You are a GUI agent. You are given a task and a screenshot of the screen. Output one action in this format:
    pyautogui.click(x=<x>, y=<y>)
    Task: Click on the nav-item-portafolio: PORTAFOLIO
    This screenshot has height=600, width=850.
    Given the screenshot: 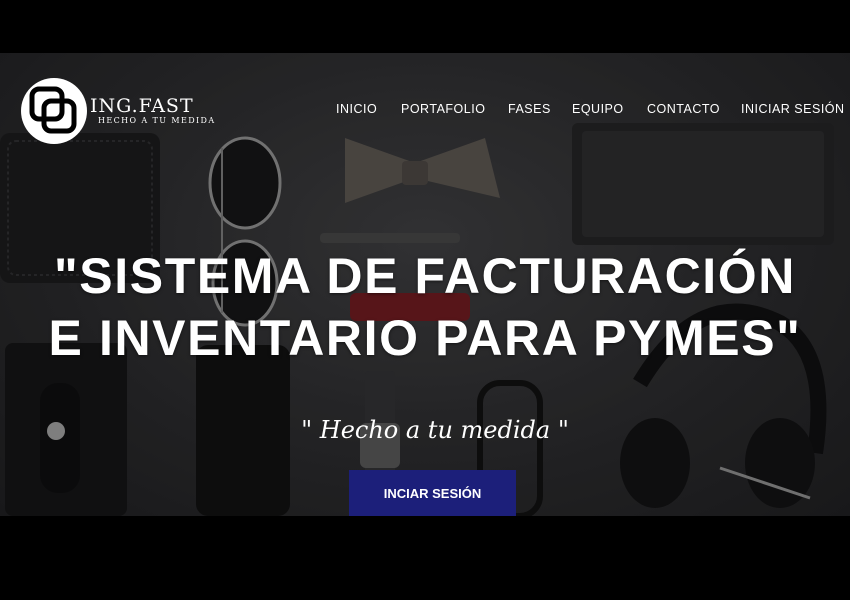 What is the action you would take?
    pyautogui.click(x=443, y=109)
    